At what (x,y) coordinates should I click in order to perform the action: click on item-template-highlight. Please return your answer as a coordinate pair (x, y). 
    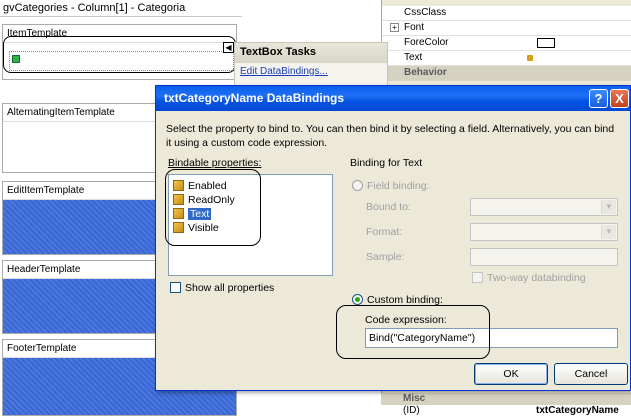
    Looking at the image, I should click on (119, 54).